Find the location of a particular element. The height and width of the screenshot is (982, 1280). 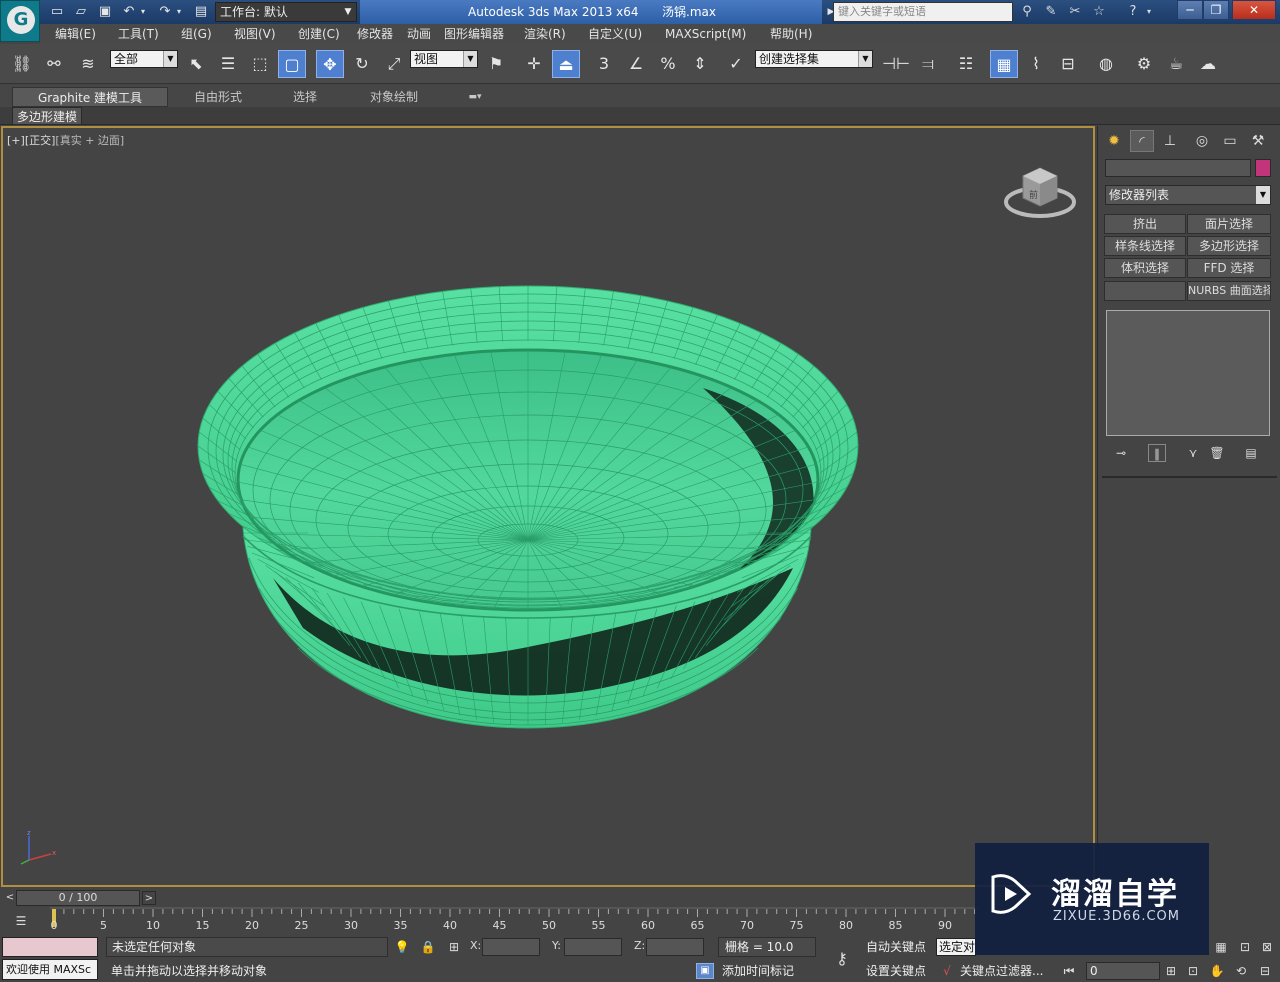

tab-graphite-modeling: Graphite 建模工具 is located at coordinates (90, 97).